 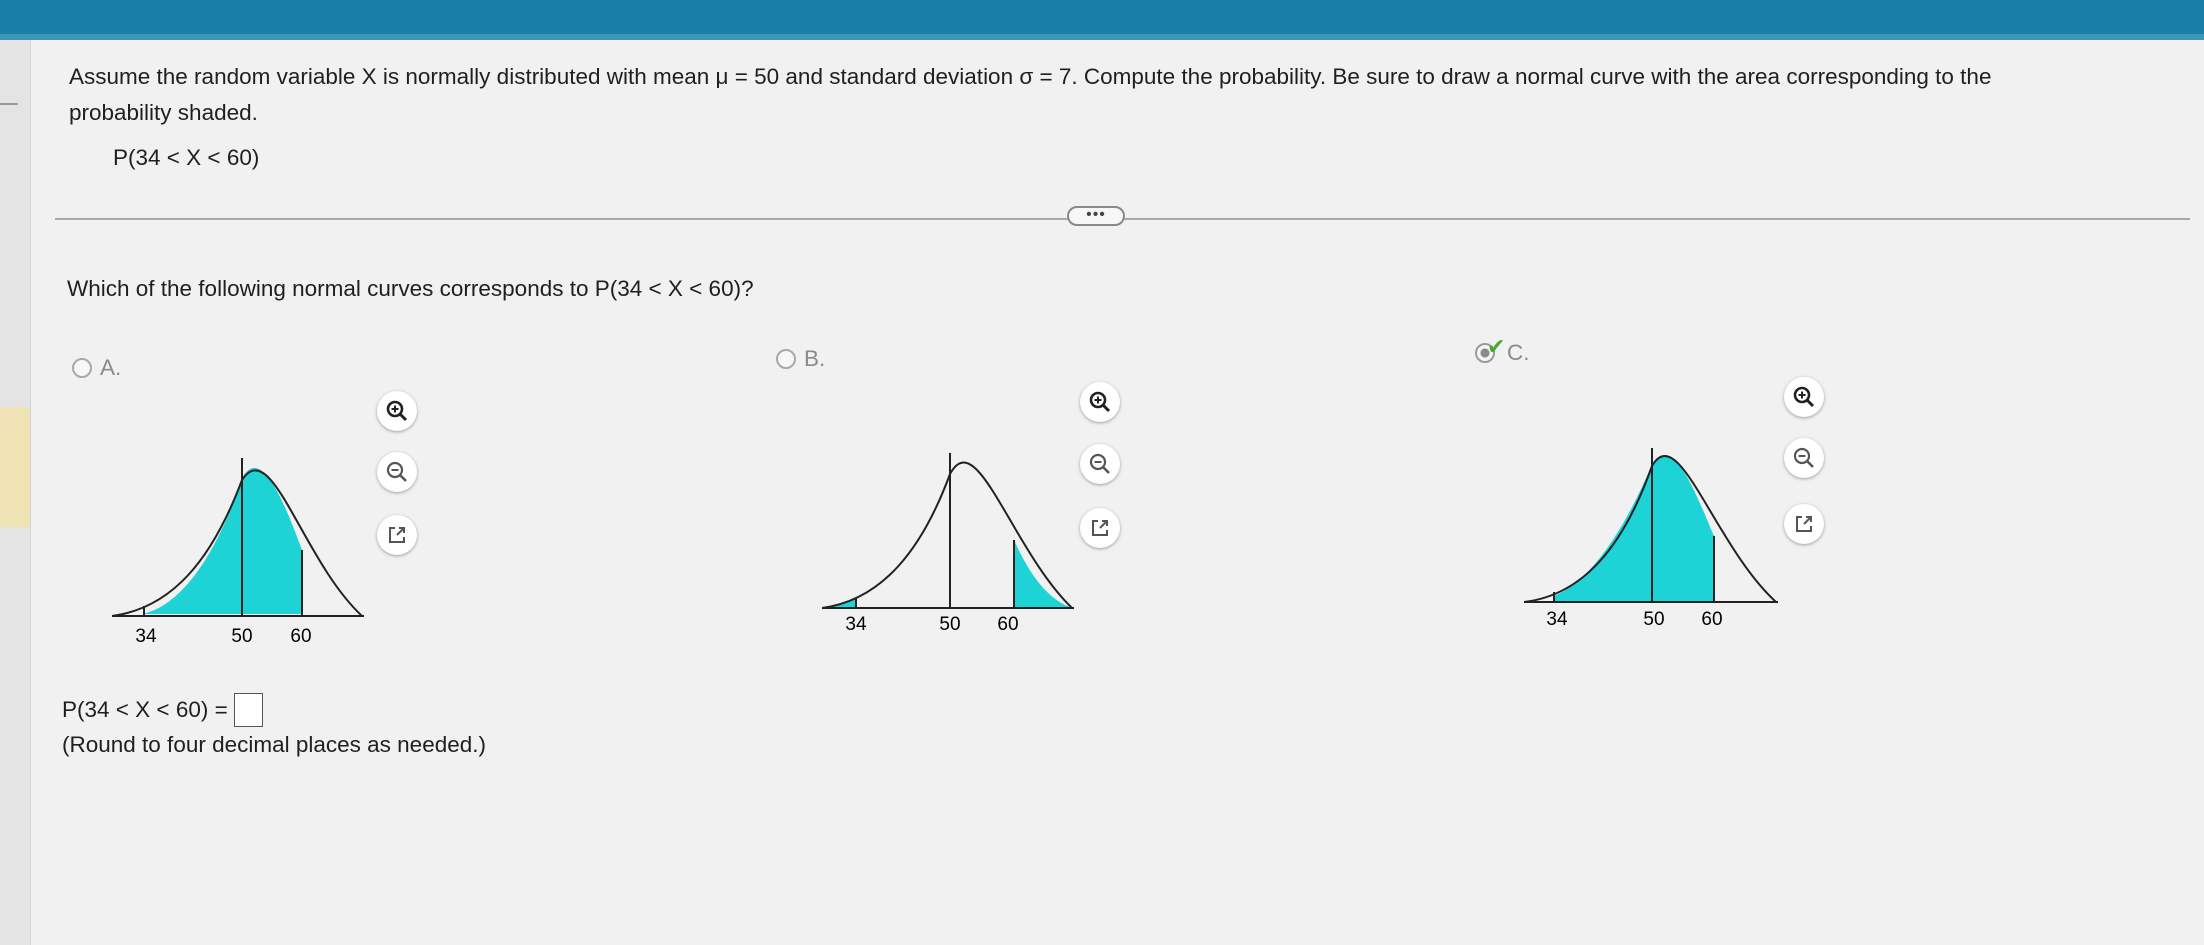 What do you see at coordinates (1096, 216) in the screenshot?
I see `more-button: •••` at bounding box center [1096, 216].